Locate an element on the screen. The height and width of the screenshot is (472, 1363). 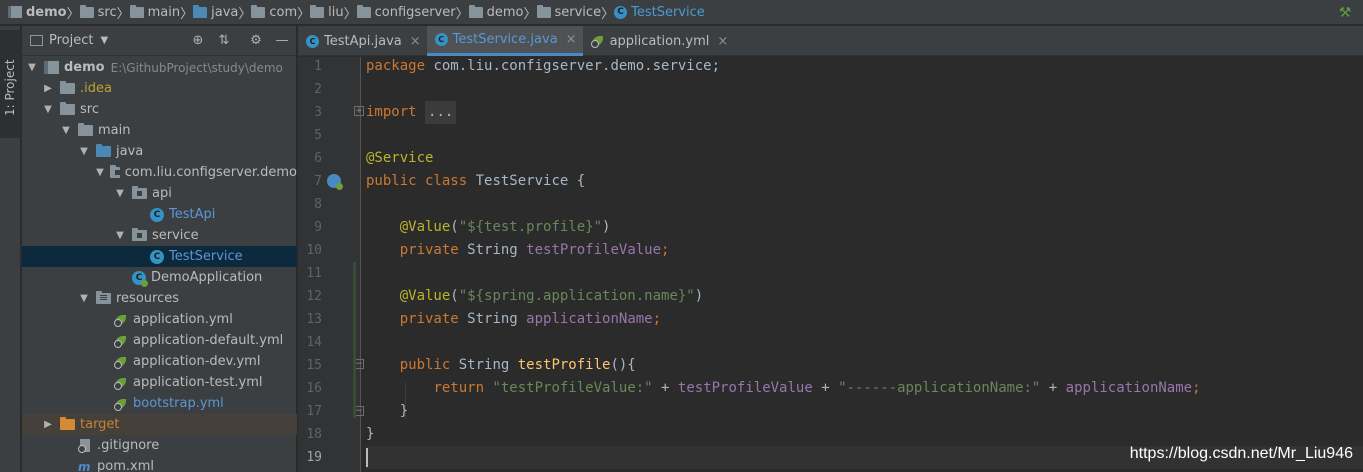
breadcrumb-java: java is located at coordinates (215, 12).